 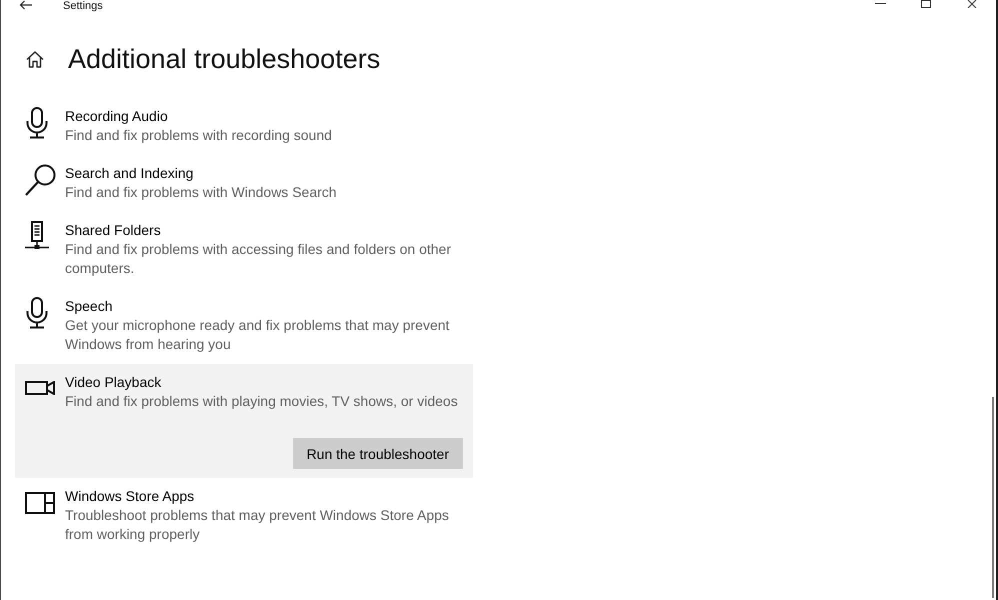 I want to click on back-button, so click(x=26, y=5).